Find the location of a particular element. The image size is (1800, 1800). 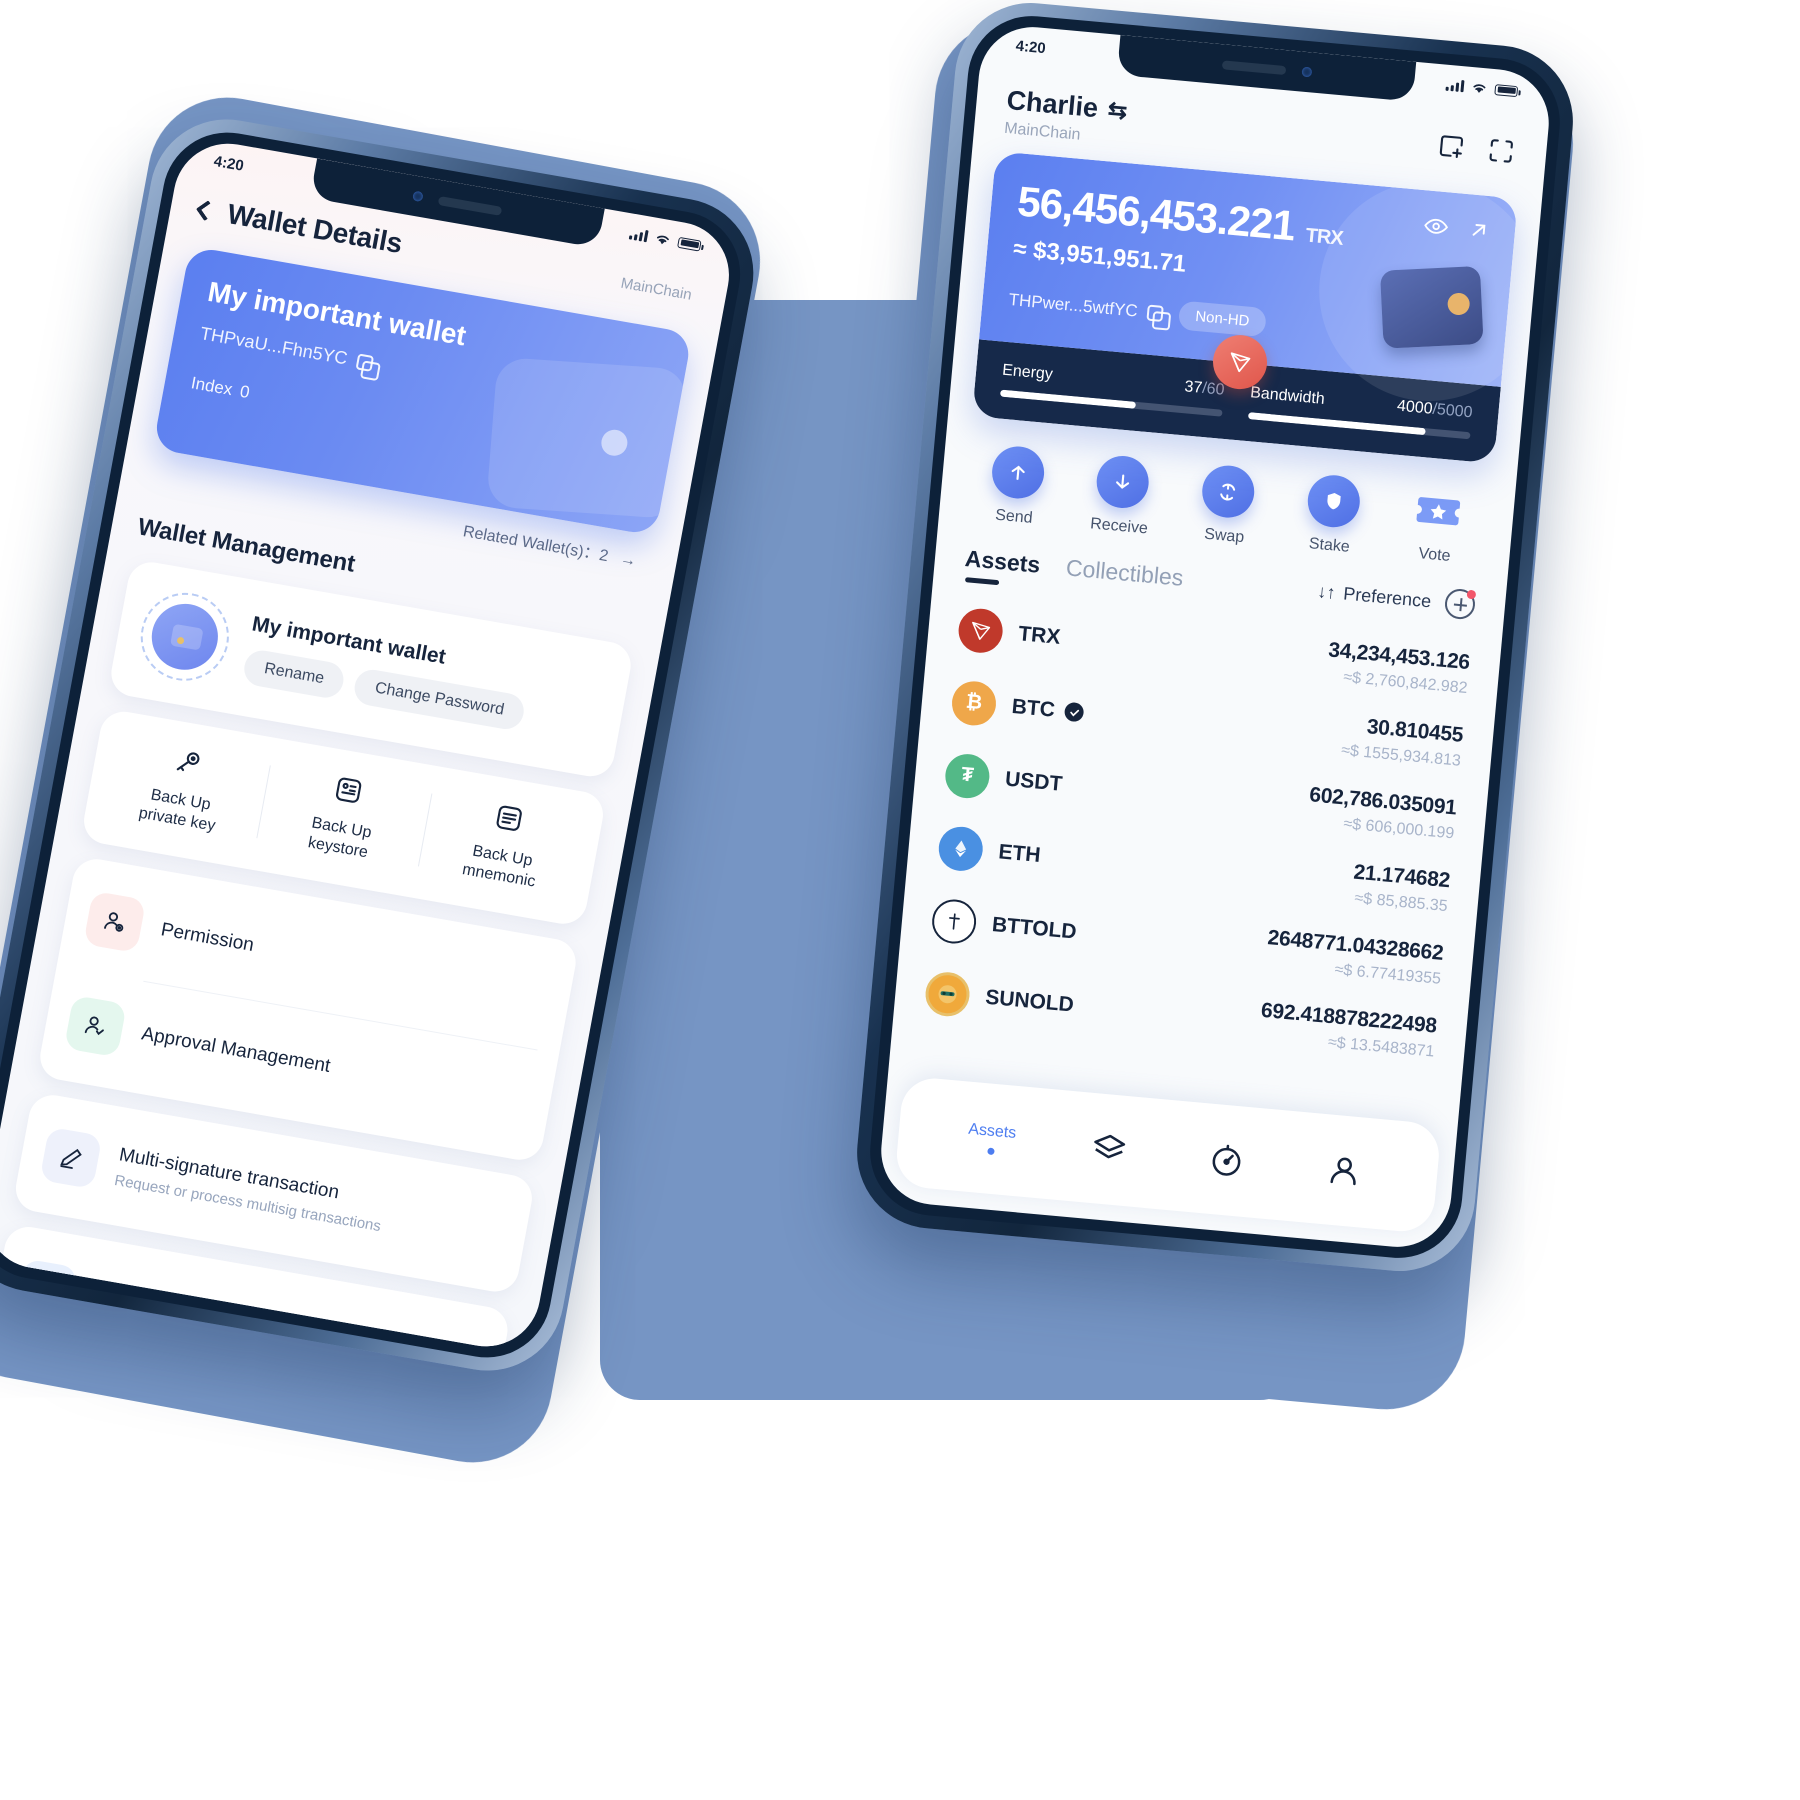

bottom-navigation: Assets is located at coordinates (1167, 1155).